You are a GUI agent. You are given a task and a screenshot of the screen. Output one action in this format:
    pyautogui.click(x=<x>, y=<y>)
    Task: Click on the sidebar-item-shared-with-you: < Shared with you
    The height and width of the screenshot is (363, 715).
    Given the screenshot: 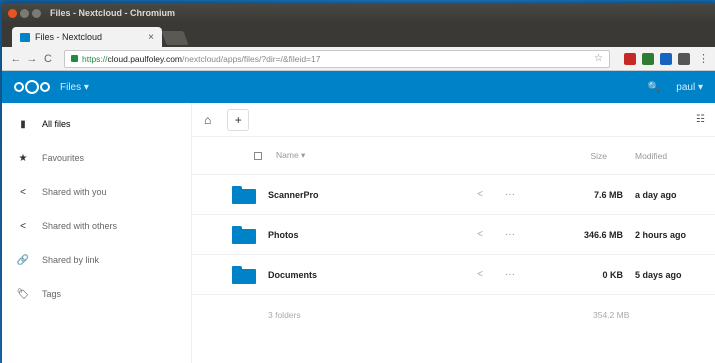 What is the action you would take?
    pyautogui.click(x=96, y=192)
    